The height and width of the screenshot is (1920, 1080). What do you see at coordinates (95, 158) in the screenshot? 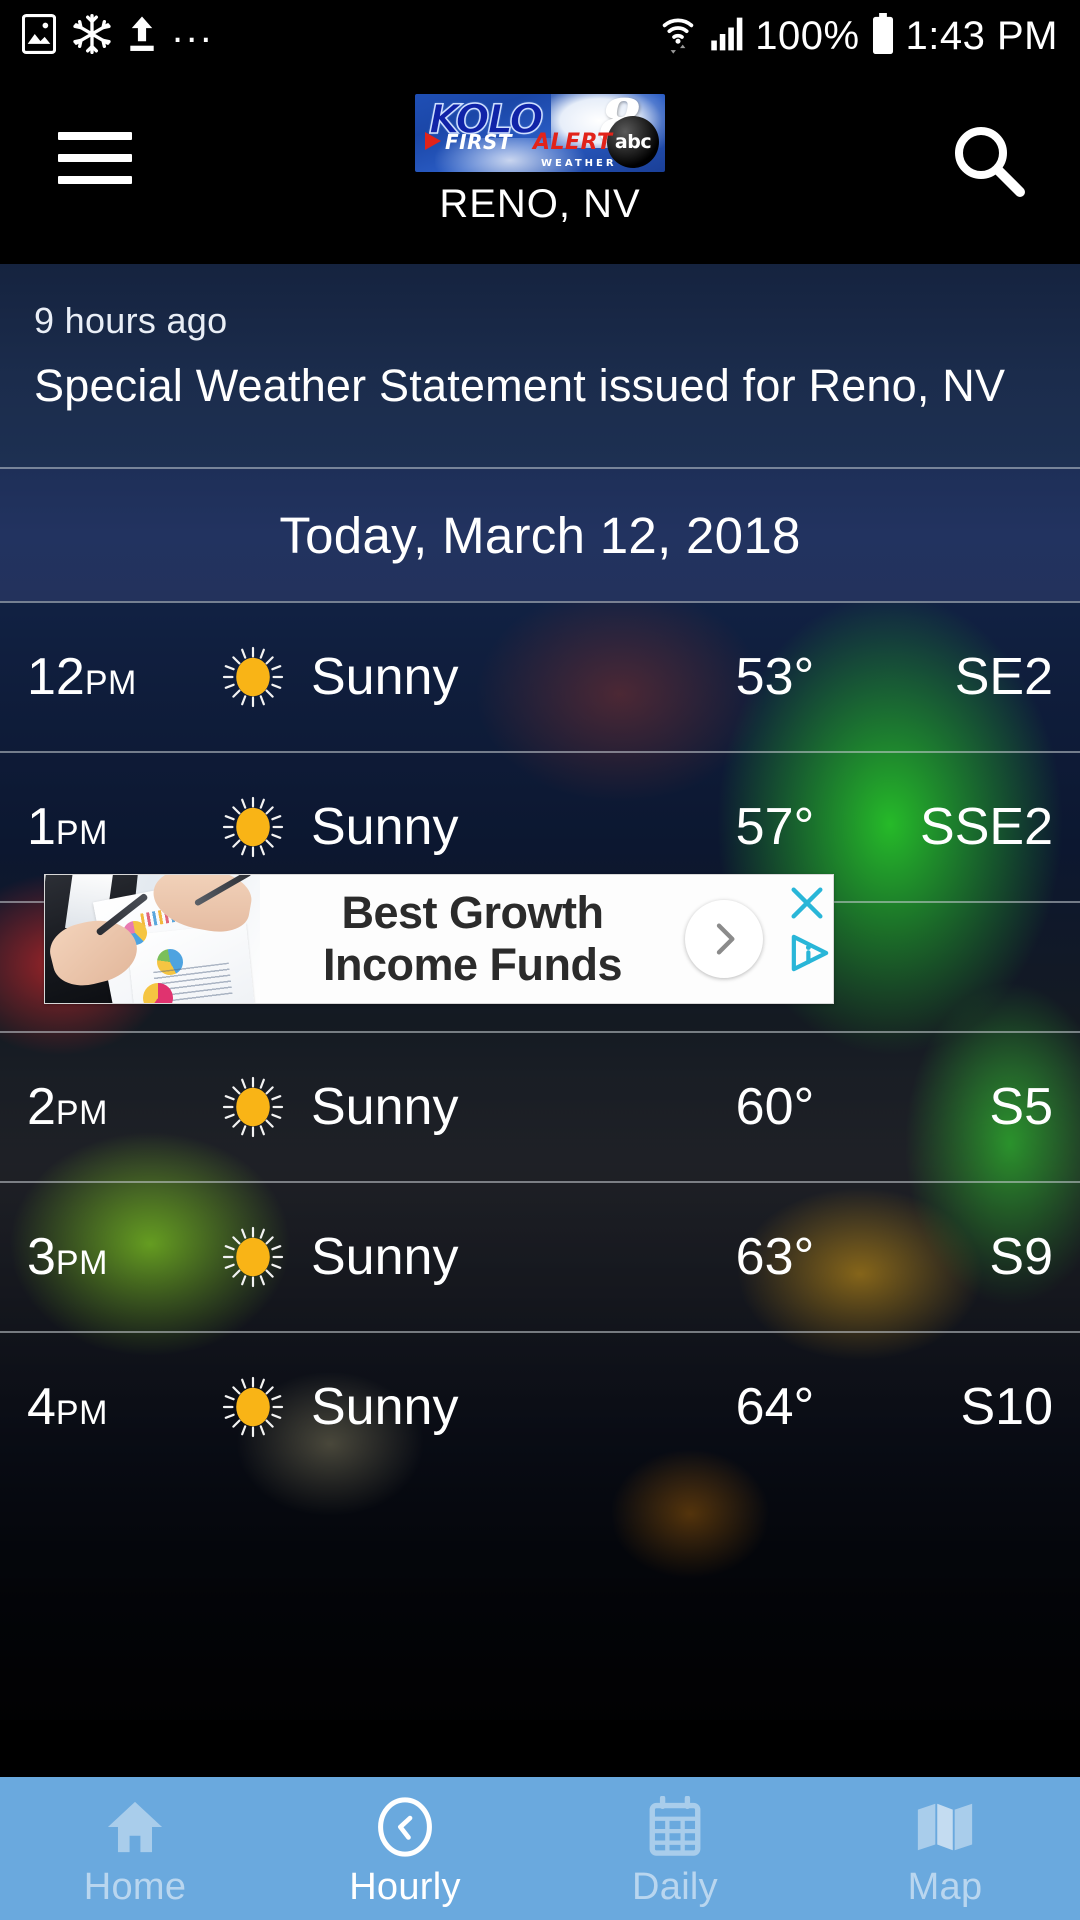
I see `hamburger-menu-icon` at bounding box center [95, 158].